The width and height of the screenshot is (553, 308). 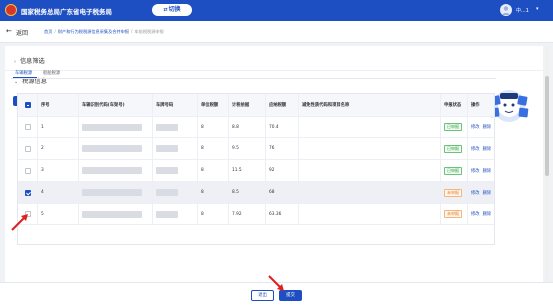 What do you see at coordinates (537, 9) in the screenshot?
I see `chevron-down-icon: ▾` at bounding box center [537, 9].